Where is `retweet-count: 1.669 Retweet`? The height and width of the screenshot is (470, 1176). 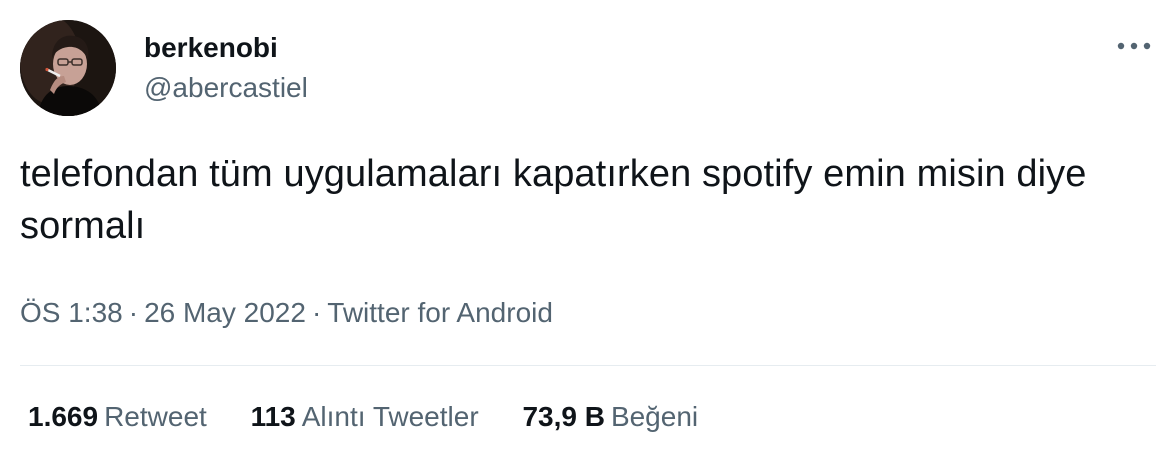 retweet-count: 1.669 Retweet is located at coordinates (117, 417).